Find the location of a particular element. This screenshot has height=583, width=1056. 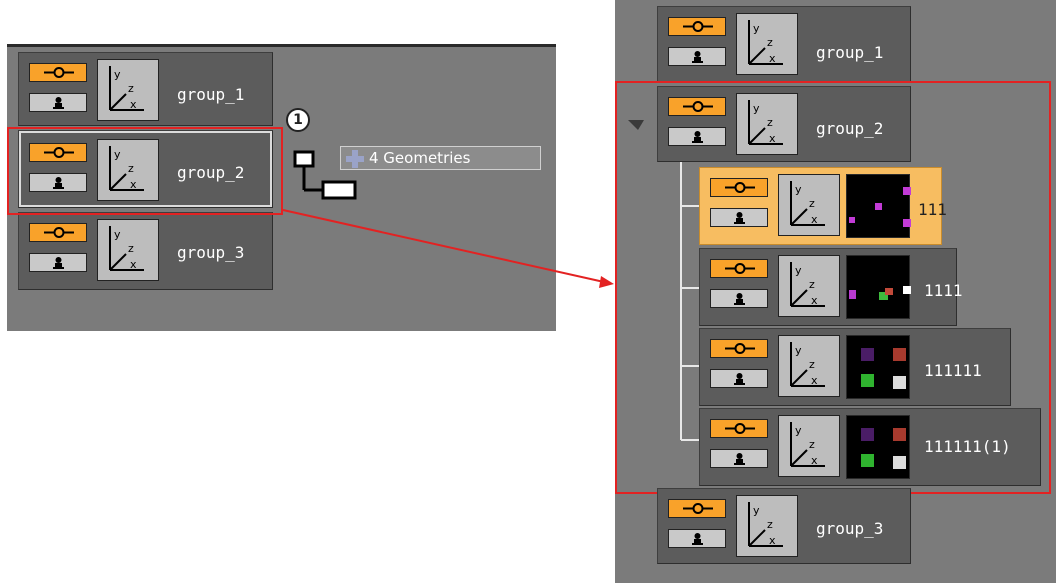

group-node-1: yzx group_1 is located at coordinates (145, 89).